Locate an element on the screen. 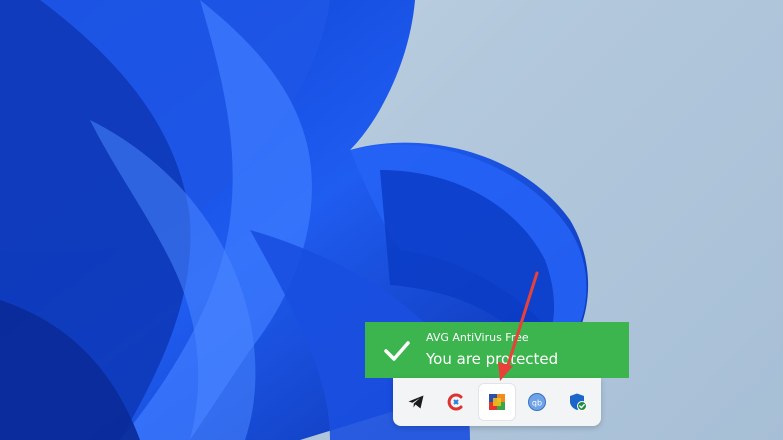  qbittorrent-icon: qb is located at coordinates (537, 402).